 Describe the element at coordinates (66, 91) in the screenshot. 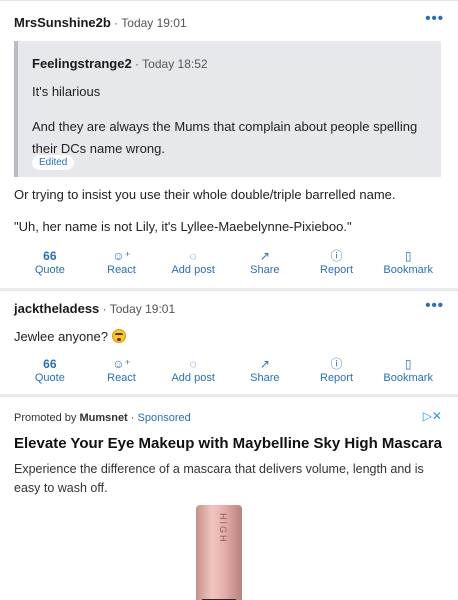

I see `quote-line: It's hilarious` at that location.